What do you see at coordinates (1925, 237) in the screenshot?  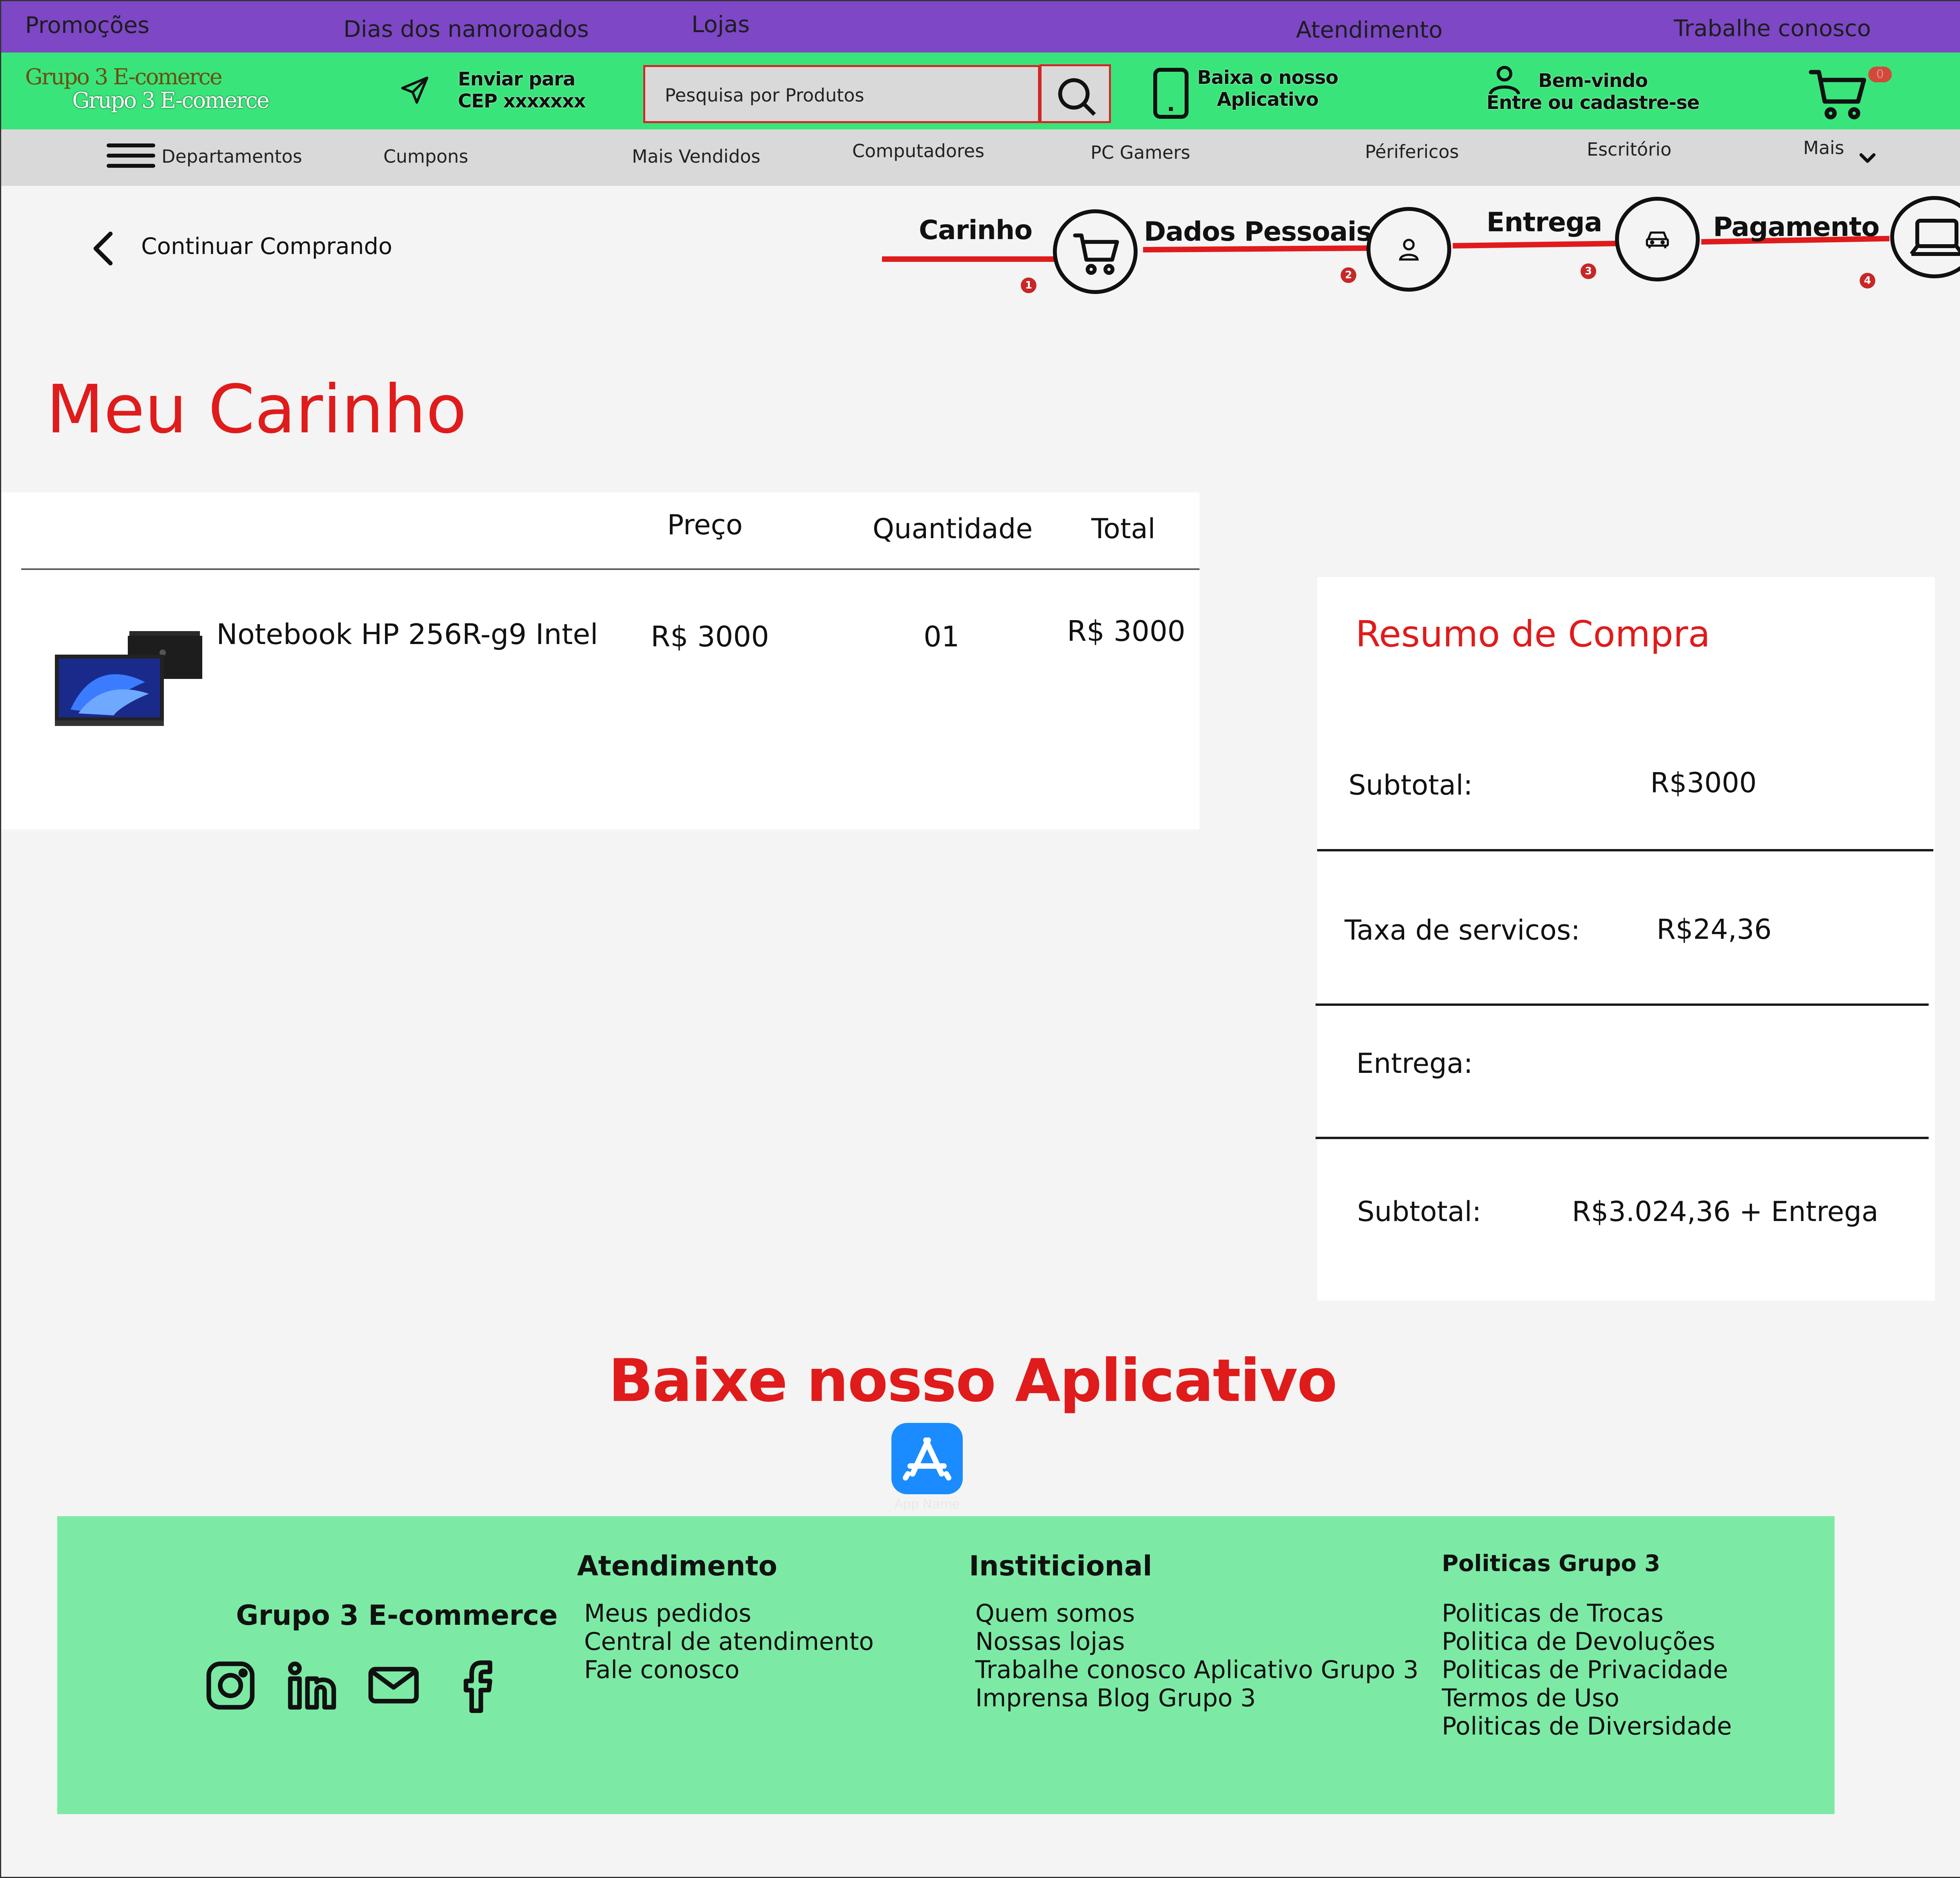 I see `step-pagamento` at bounding box center [1925, 237].